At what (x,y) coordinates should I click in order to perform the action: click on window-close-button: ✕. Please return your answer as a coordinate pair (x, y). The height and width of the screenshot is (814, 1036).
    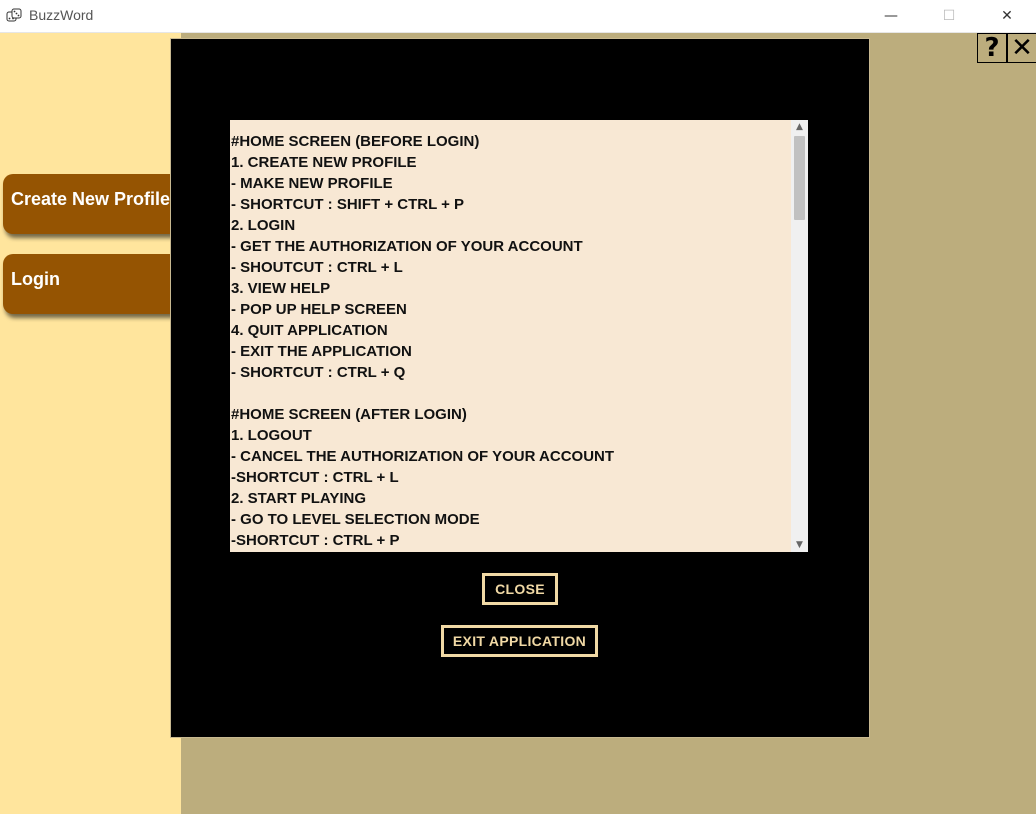
    Looking at the image, I should click on (1007, 16).